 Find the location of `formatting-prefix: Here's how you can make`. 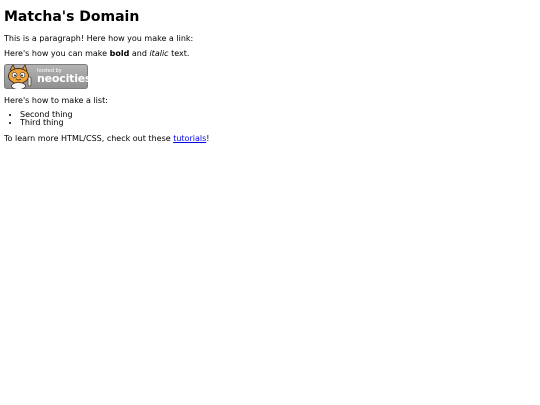

formatting-prefix: Here's how you can make is located at coordinates (57, 53).